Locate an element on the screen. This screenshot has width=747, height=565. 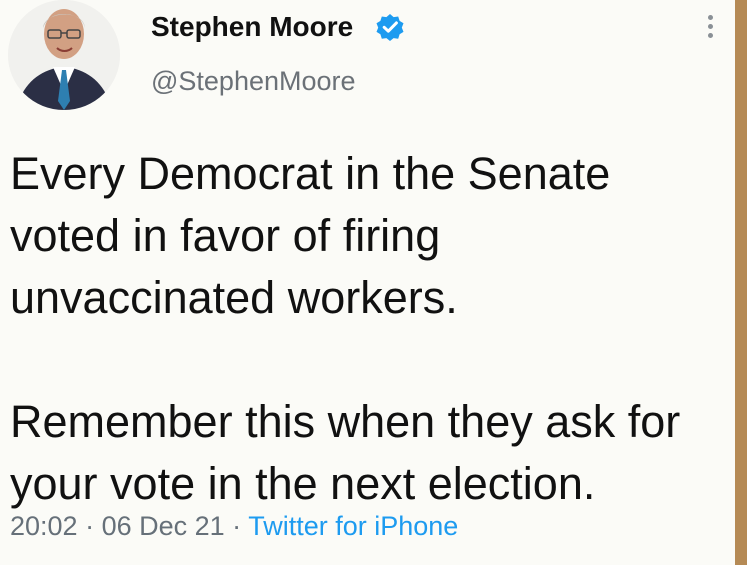
avatar is located at coordinates (64, 55).